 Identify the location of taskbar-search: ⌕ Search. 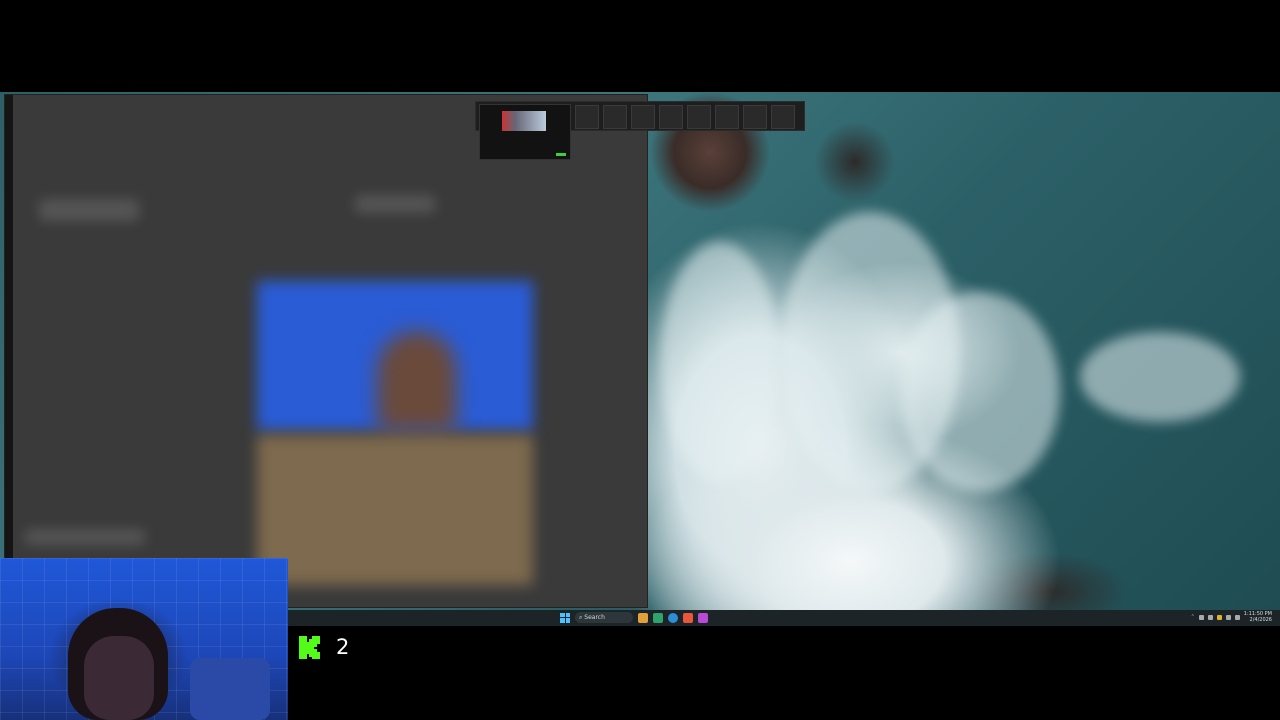
(604, 617).